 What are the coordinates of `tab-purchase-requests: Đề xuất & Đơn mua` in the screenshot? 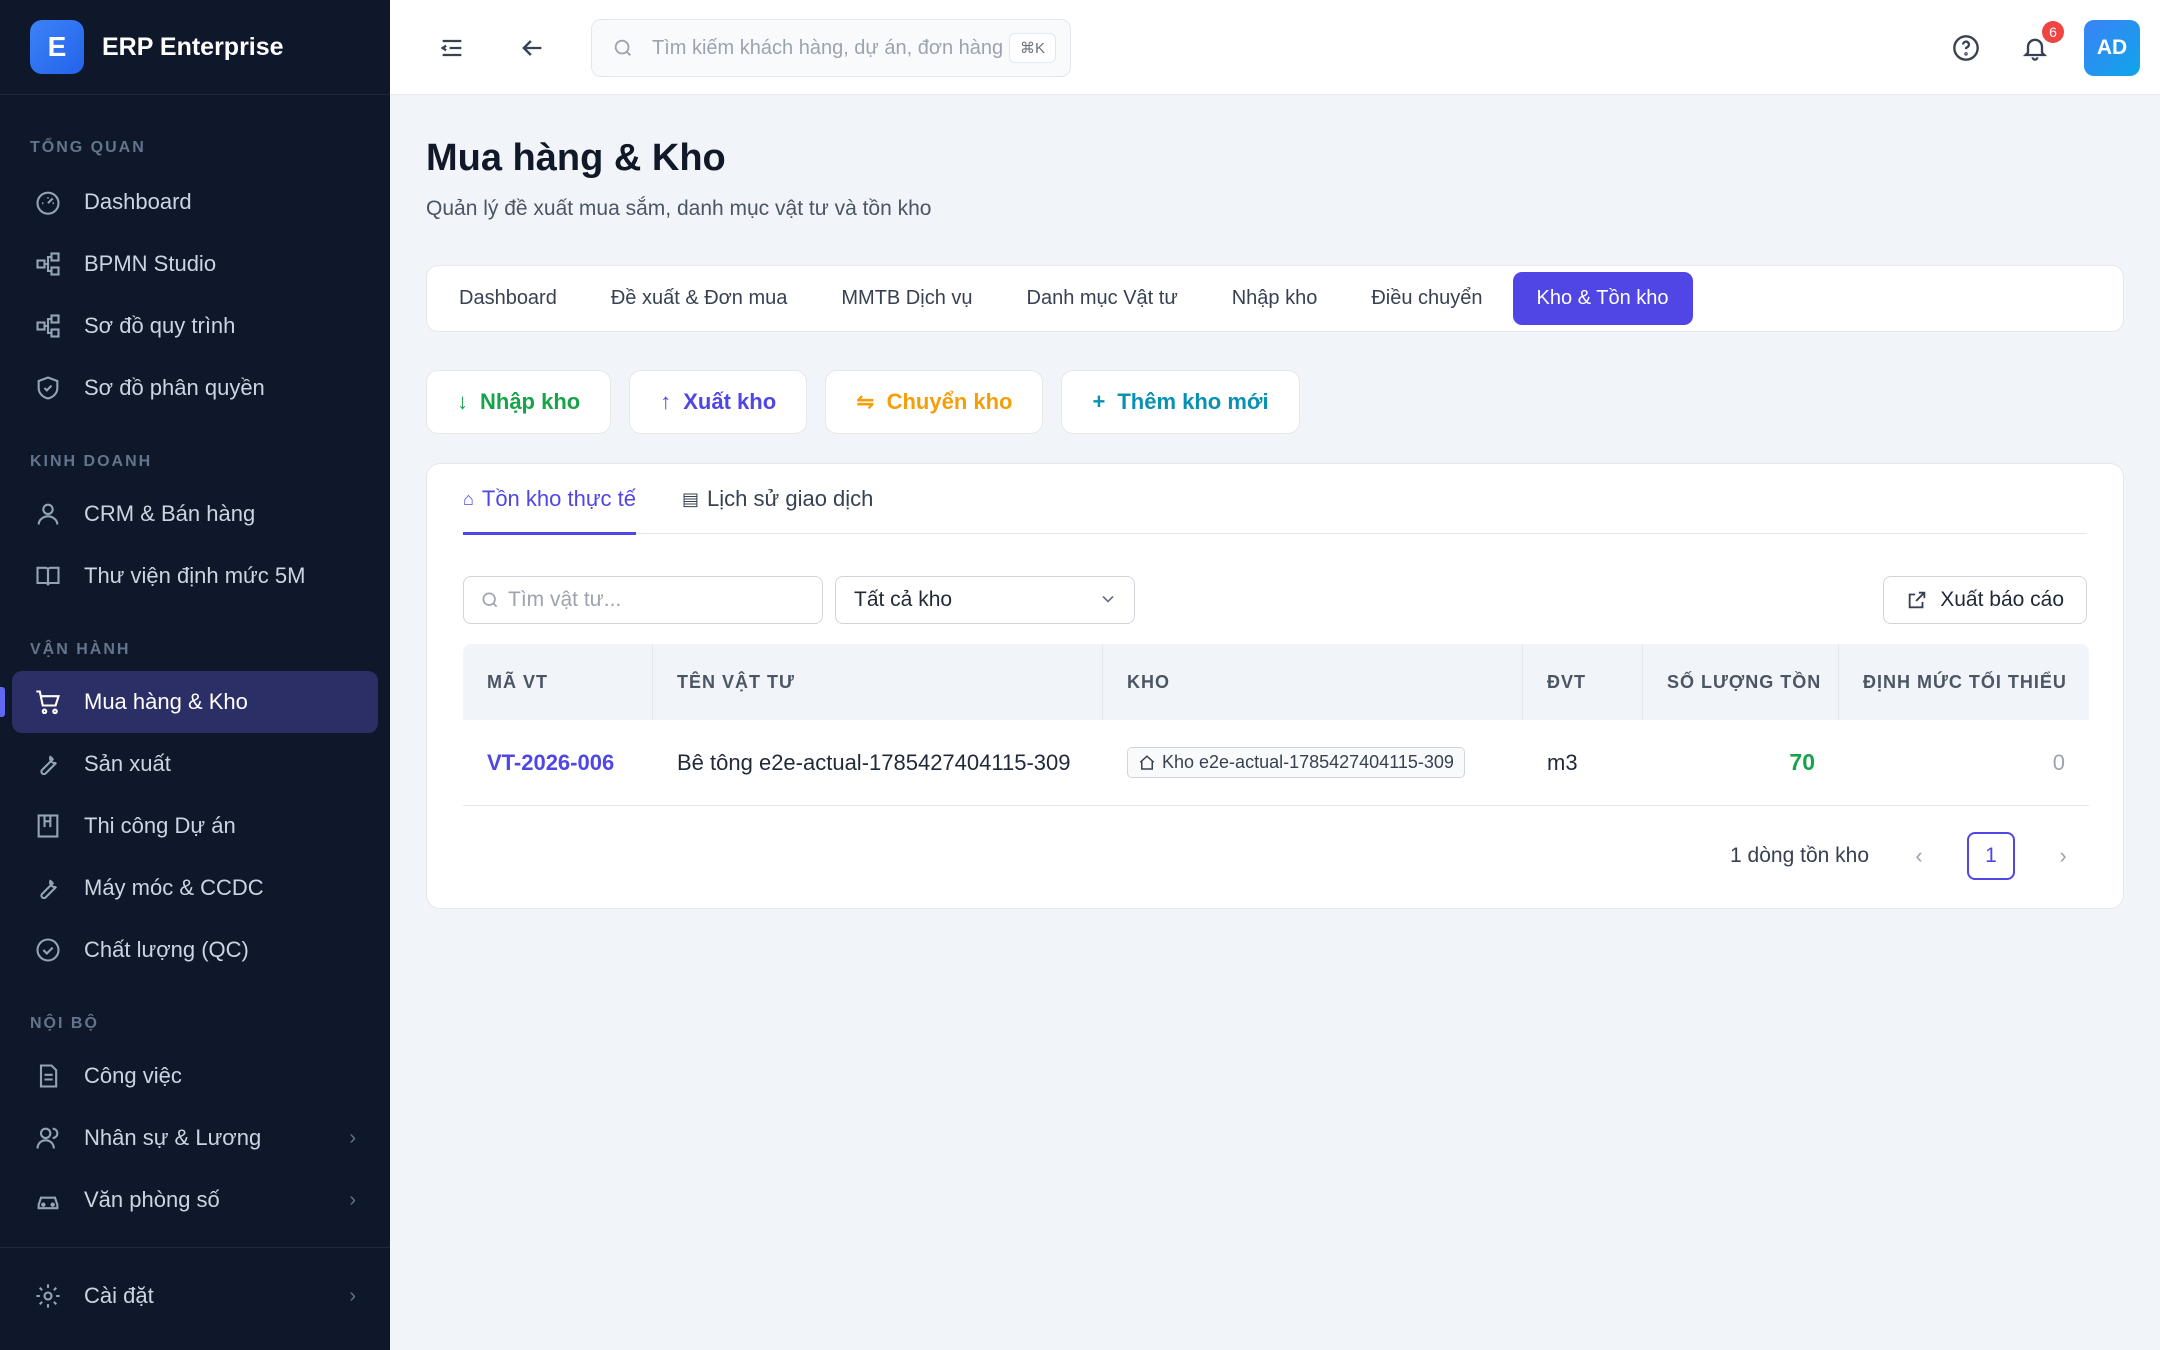 It's located at (699, 298).